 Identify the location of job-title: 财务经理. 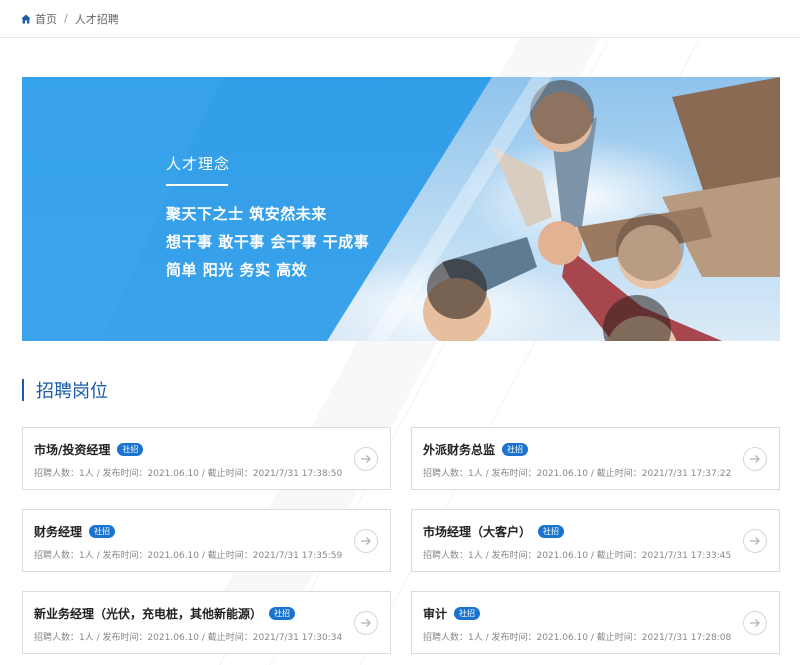
(58, 531).